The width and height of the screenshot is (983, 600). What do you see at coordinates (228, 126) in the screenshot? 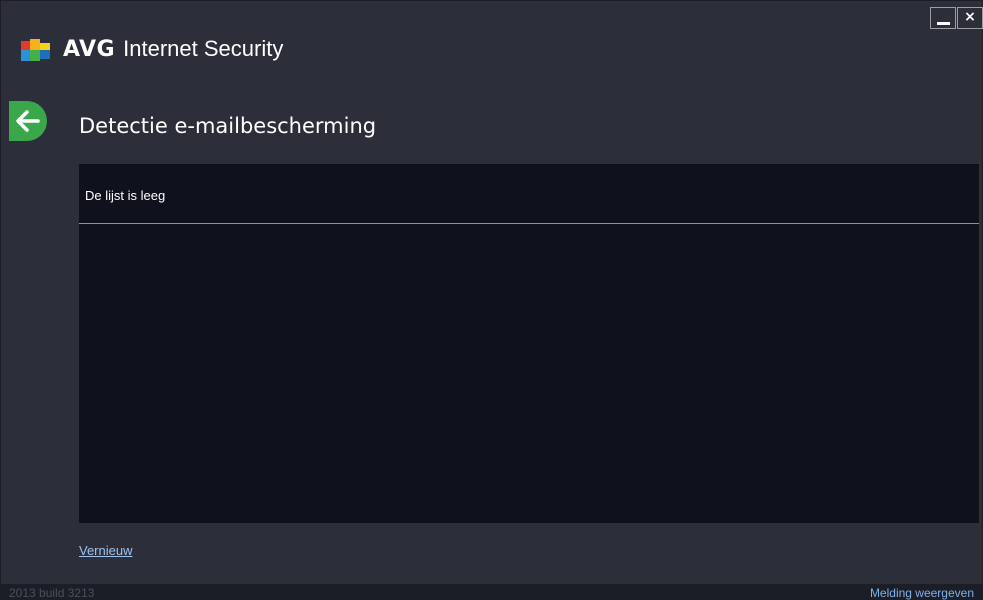
I see `page-title: Detectie e-mailbescherming` at bounding box center [228, 126].